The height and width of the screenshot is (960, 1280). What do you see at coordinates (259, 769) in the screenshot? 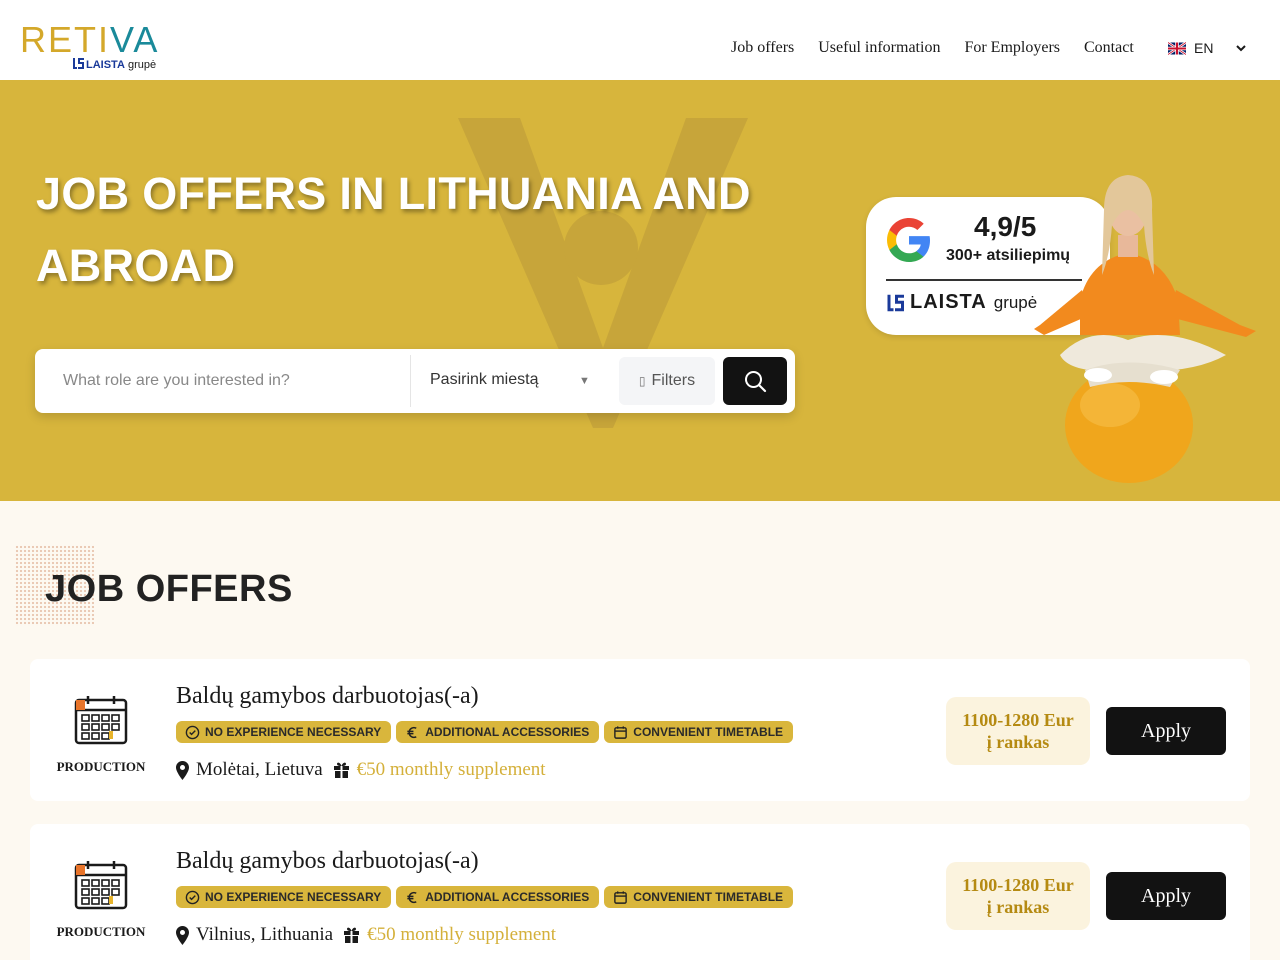
I see `job-location: Molėtai, Lietuva` at bounding box center [259, 769].